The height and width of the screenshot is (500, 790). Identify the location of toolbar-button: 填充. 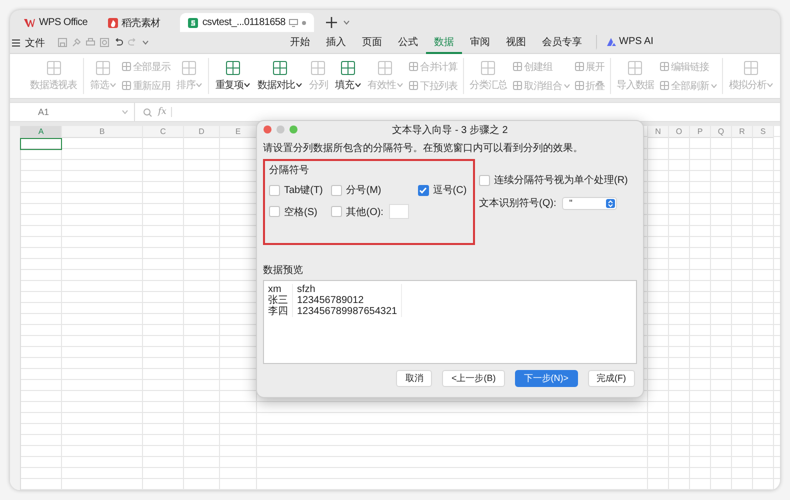
(347, 76).